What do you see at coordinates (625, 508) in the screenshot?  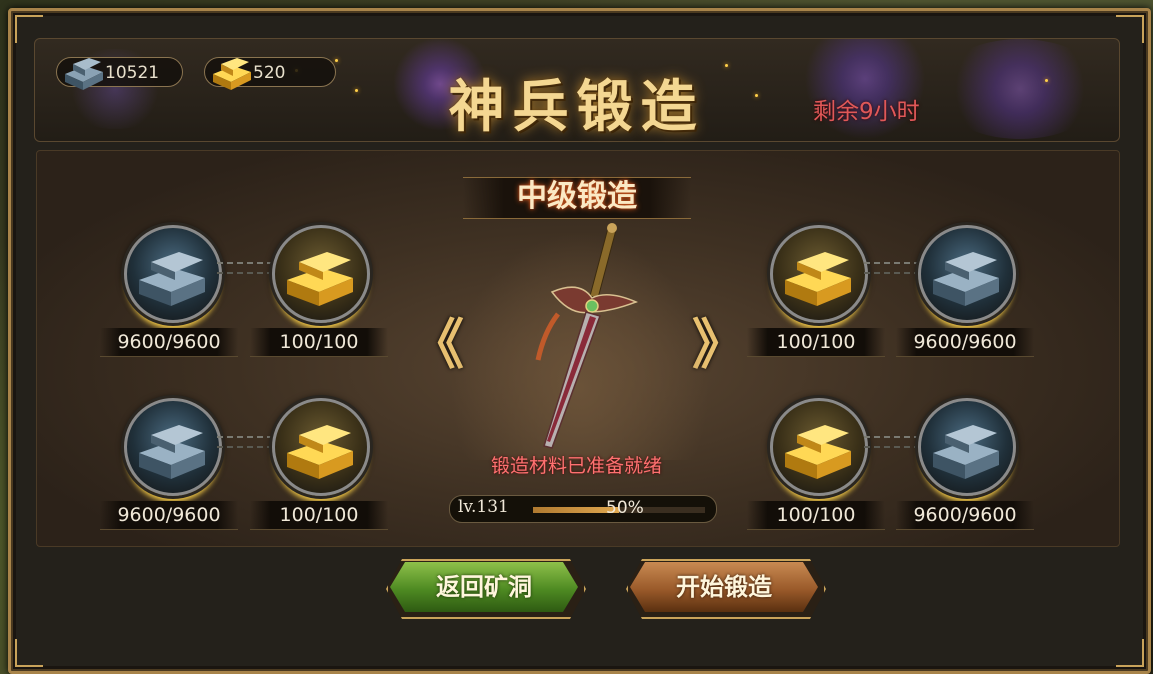 I see `progress-percent: 50%` at bounding box center [625, 508].